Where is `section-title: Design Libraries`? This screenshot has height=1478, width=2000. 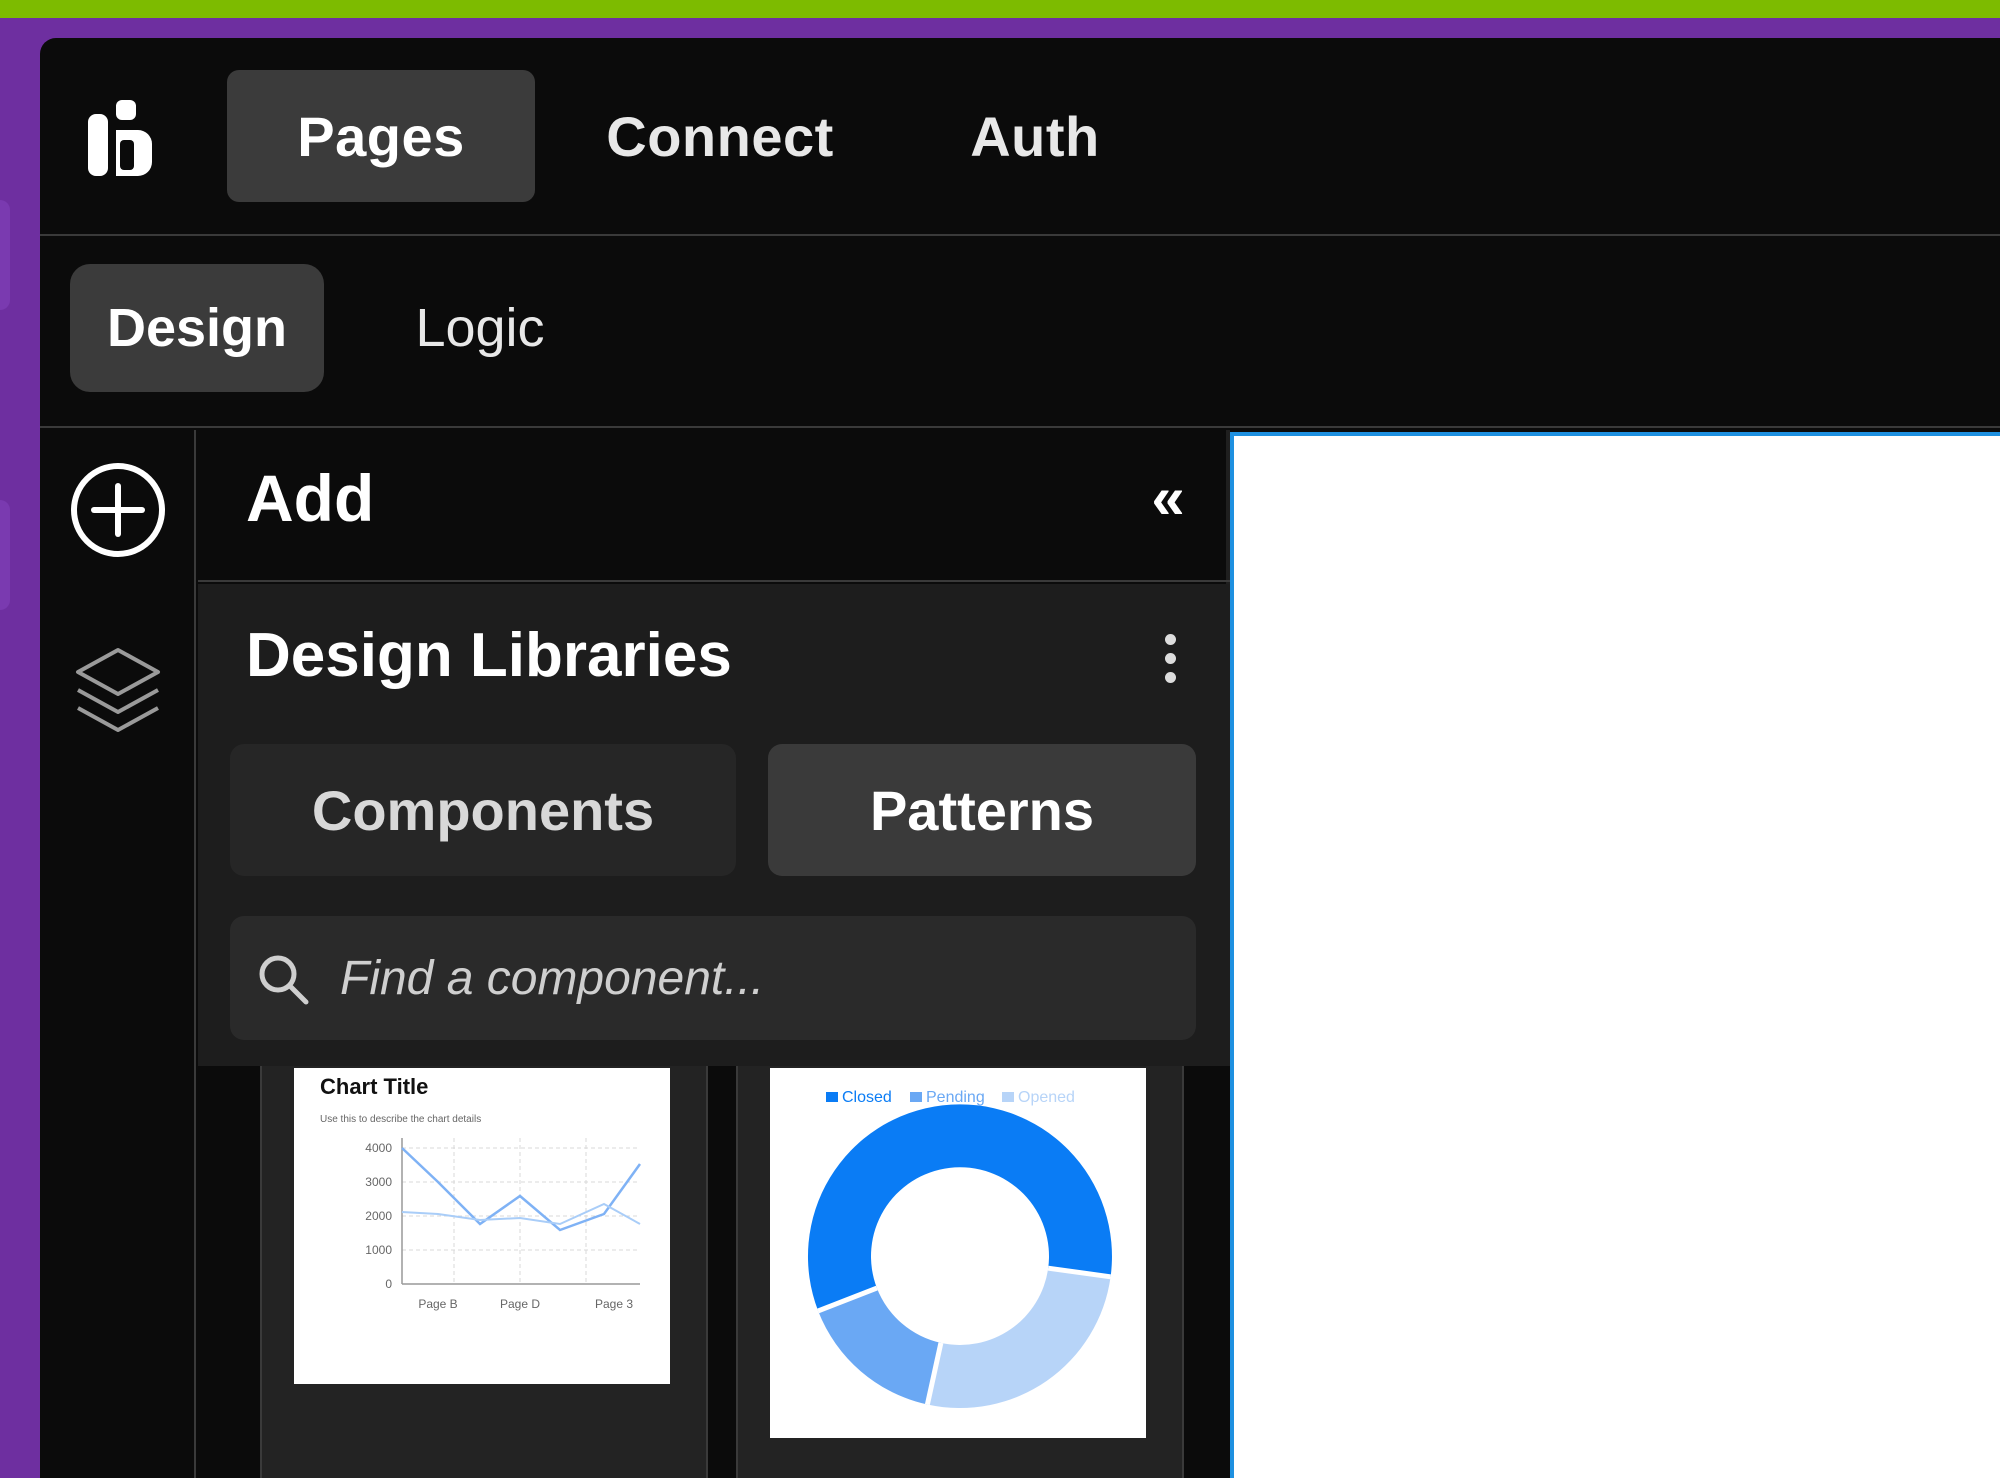 section-title: Design Libraries is located at coordinates (489, 655).